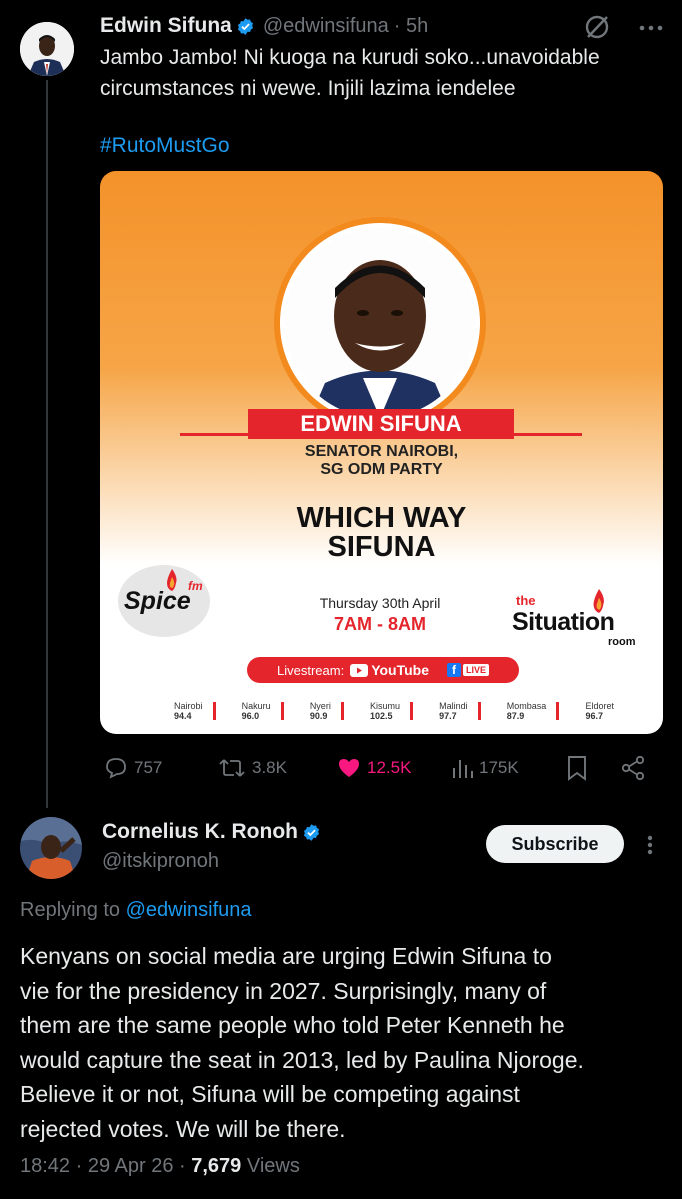 The height and width of the screenshot is (1199, 682). I want to click on reply-header: Cornelius K. Ronoh, so click(211, 832).